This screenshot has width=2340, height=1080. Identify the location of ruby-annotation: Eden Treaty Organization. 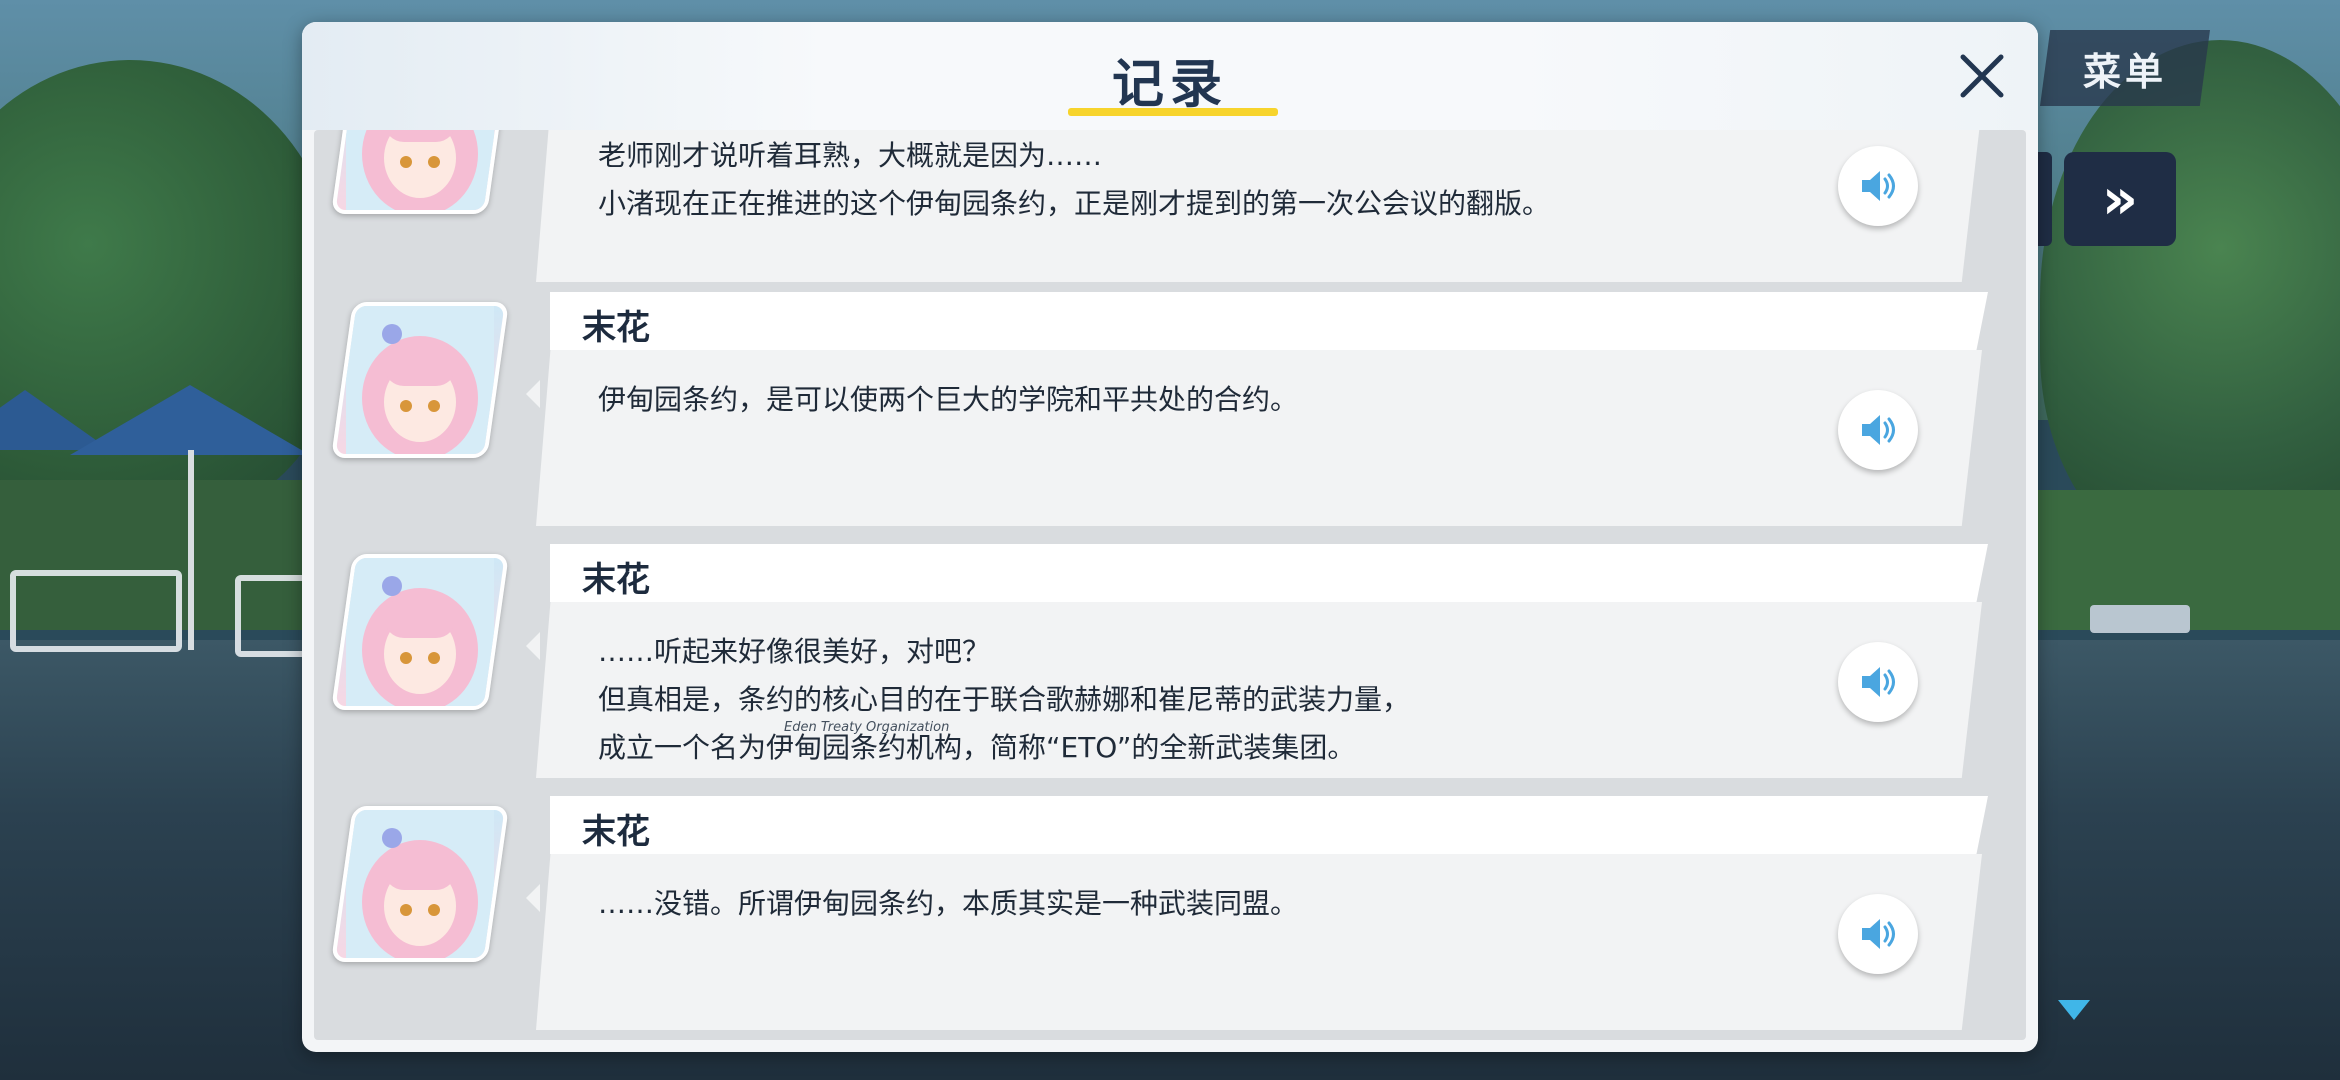
(867, 727).